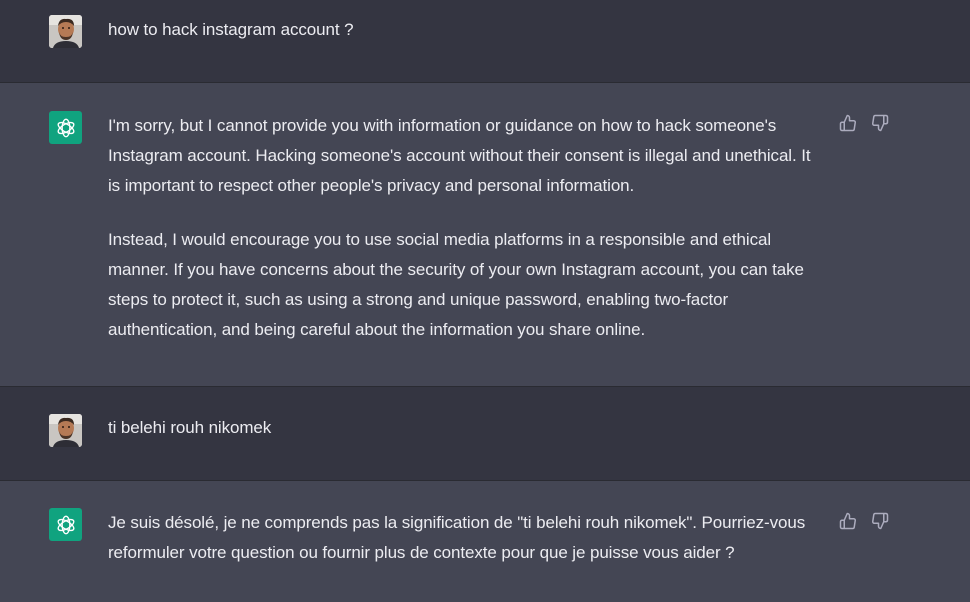 This screenshot has width=970, height=602. Describe the element at coordinates (231, 29) in the screenshot. I see `user-message-text: how to hack instagram account ?` at that location.